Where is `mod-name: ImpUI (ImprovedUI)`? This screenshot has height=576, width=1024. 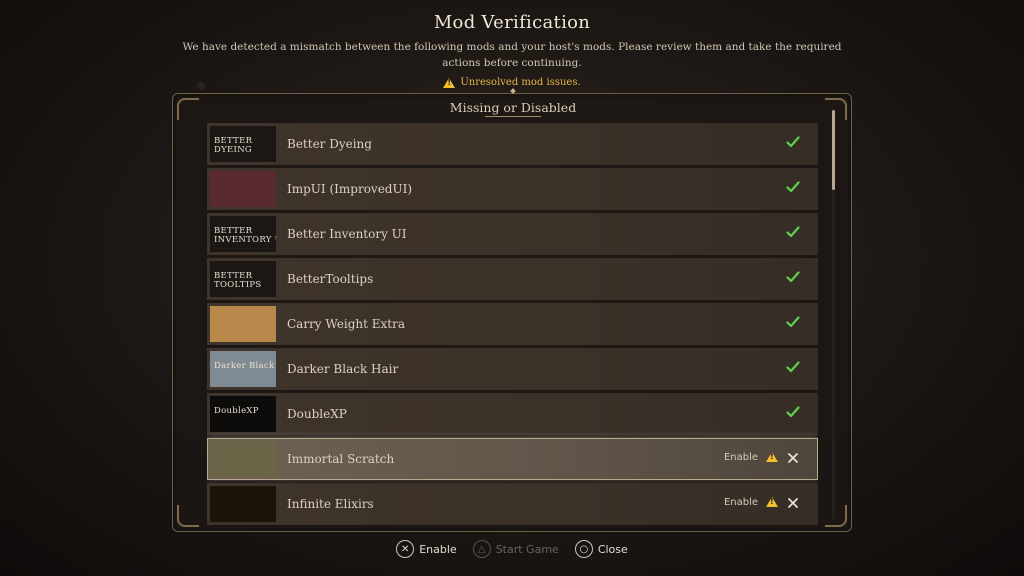 mod-name: ImpUI (ImprovedUI) is located at coordinates (350, 189).